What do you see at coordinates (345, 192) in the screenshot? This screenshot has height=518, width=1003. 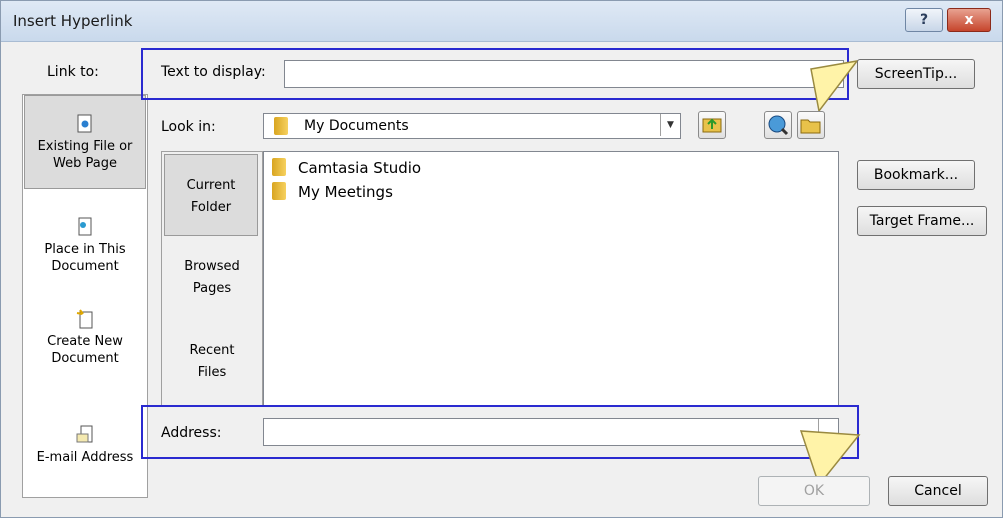 I see `file-name: My Meetings` at bounding box center [345, 192].